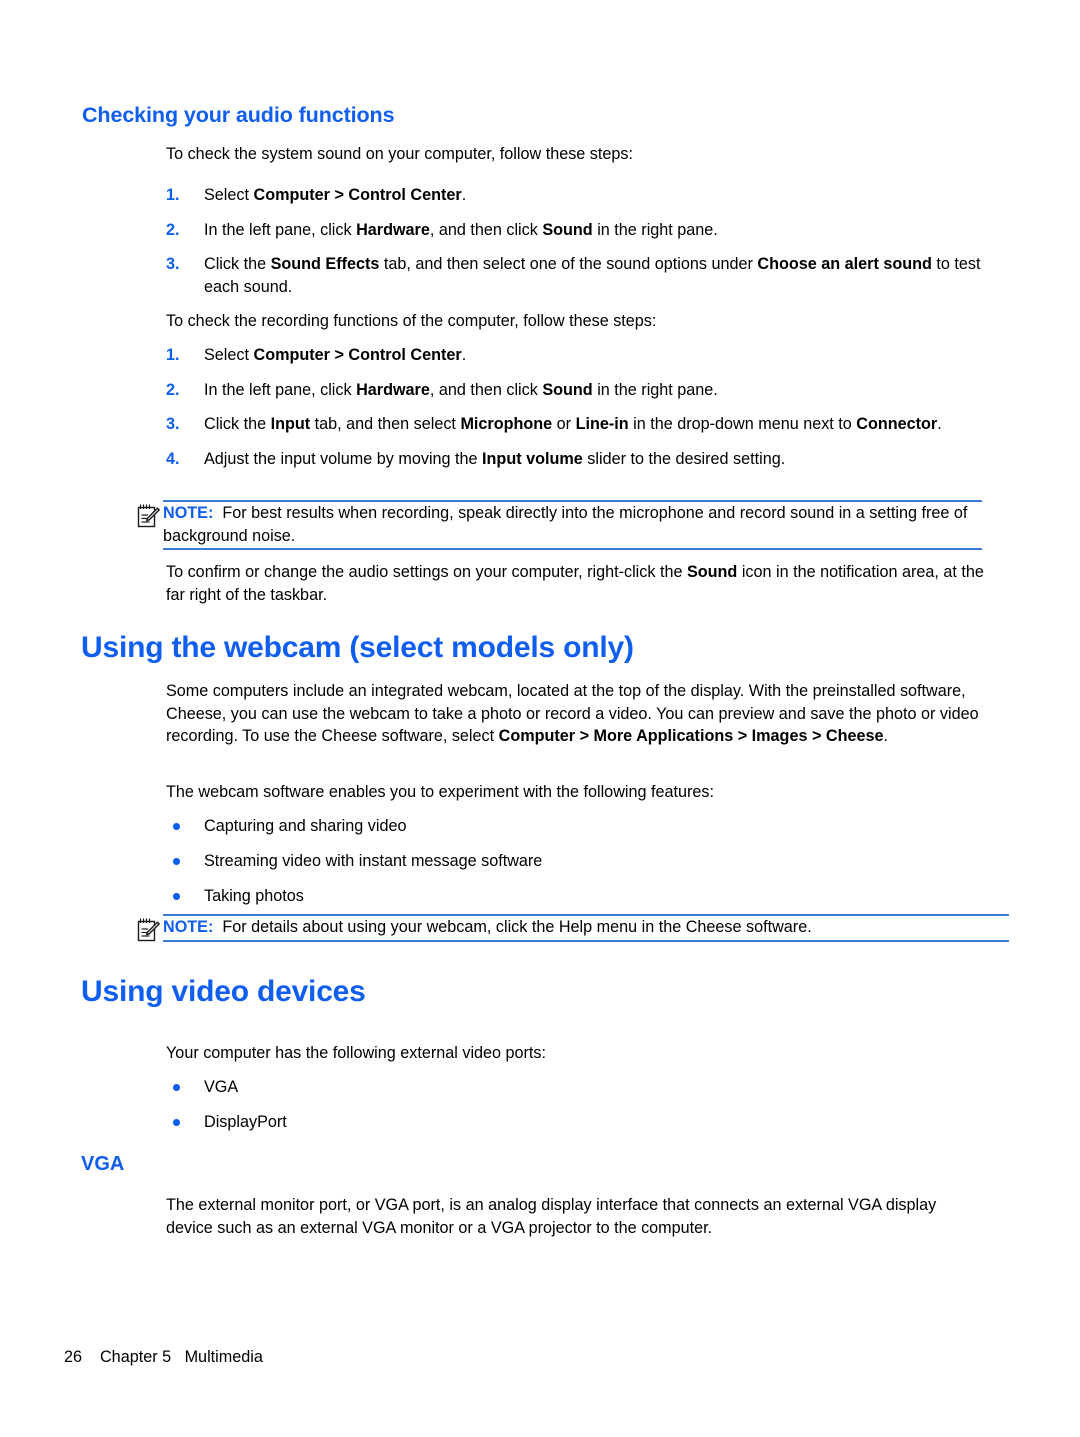  I want to click on audio-system-step-2-run-0: Click the, so click(237, 264).